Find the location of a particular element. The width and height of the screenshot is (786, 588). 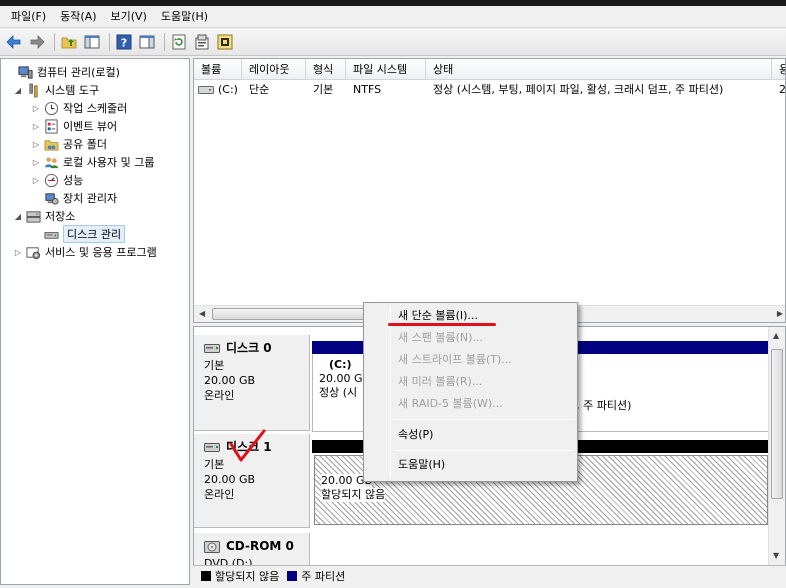

show-action-pane-button is located at coordinates (147, 42).